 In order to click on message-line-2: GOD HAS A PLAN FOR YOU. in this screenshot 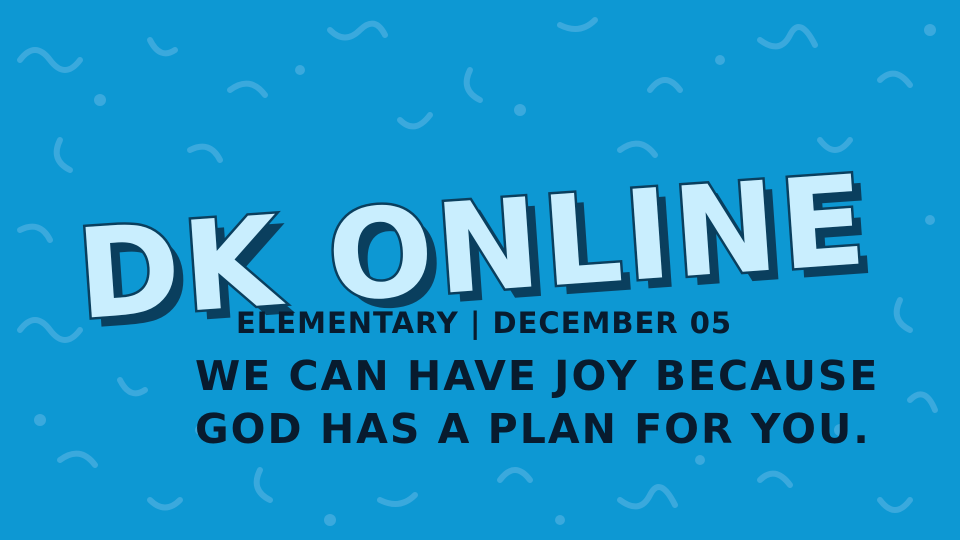, I will do `click(533, 429)`.